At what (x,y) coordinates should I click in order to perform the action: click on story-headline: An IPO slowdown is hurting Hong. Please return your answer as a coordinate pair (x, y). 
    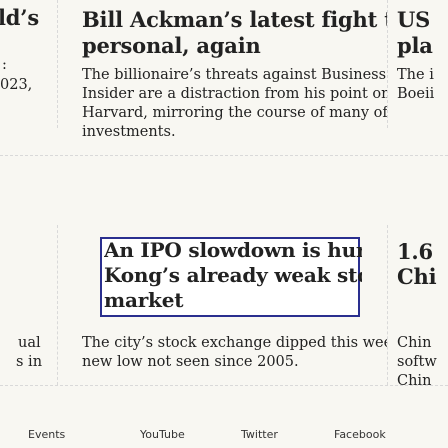
    Looking at the image, I should click on (233, 250).